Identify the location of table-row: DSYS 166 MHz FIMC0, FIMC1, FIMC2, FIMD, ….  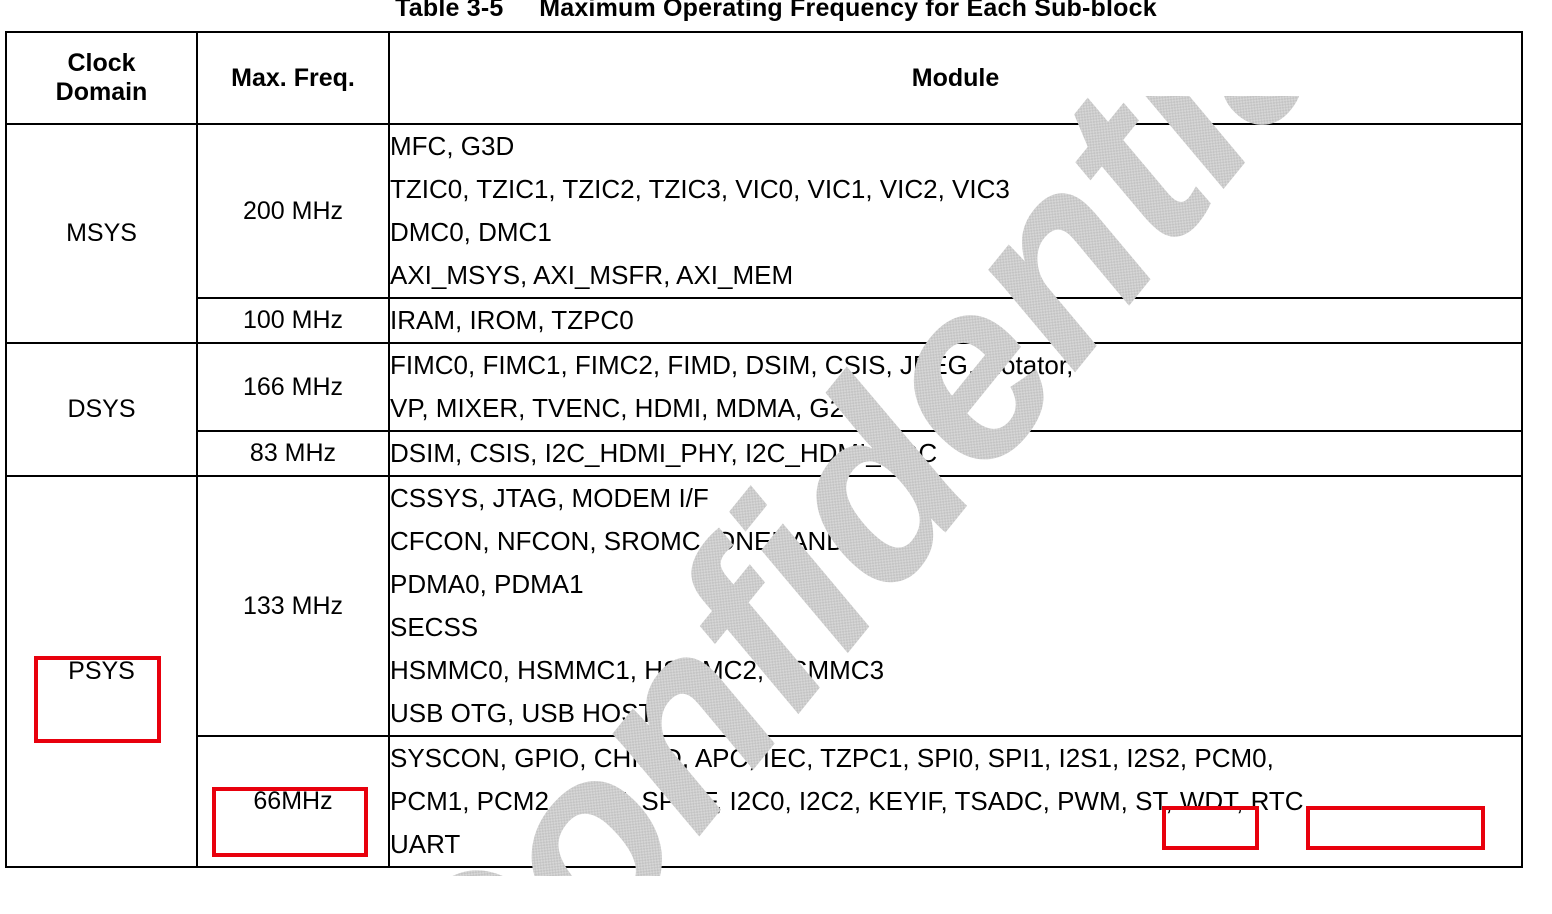
(764, 409).